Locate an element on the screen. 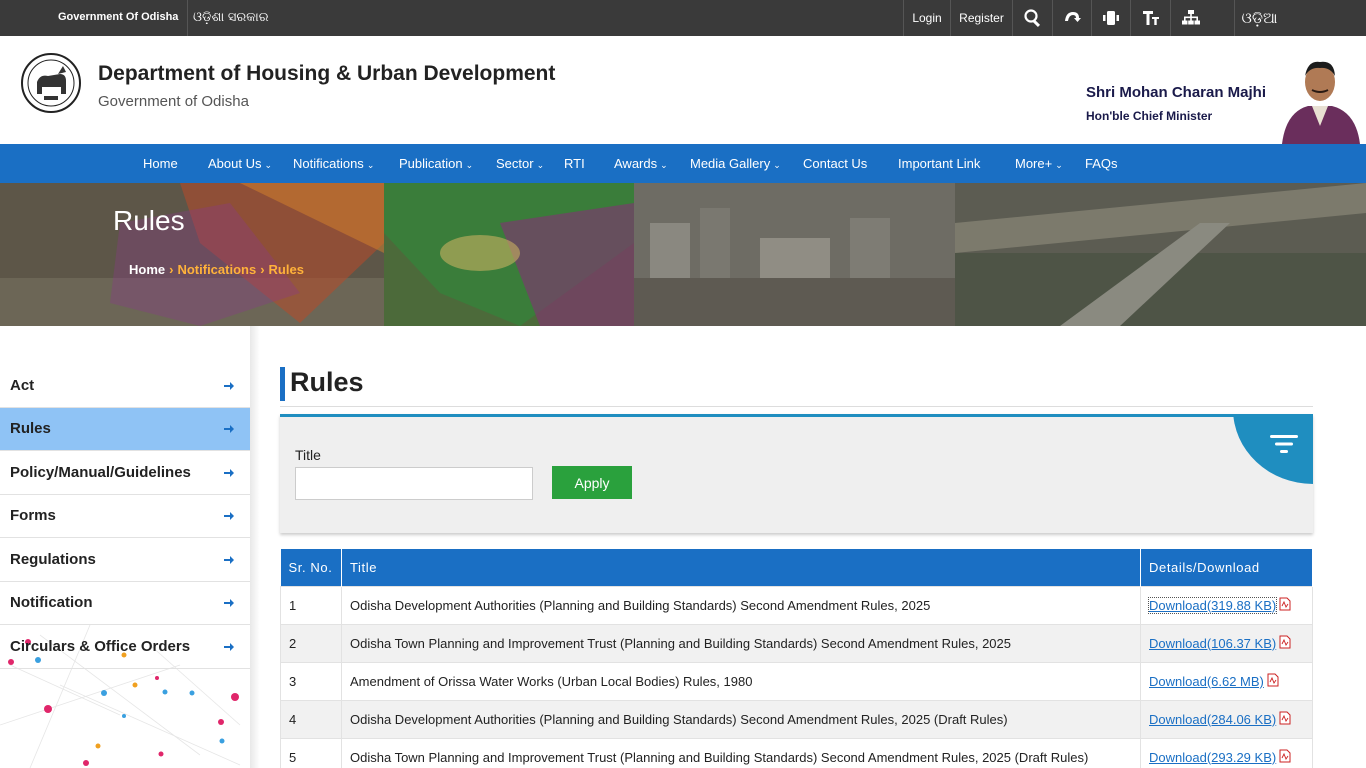  banner-title: Rules is located at coordinates (149, 220).